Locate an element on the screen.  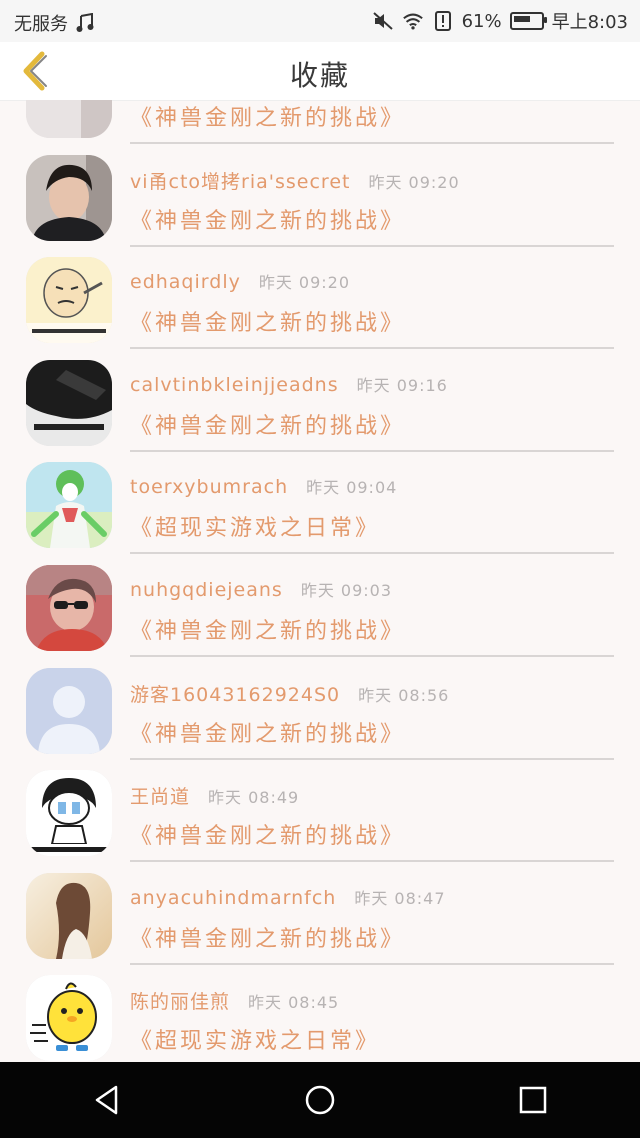
timestamp: 昨天 09:16 is located at coordinates (402, 385).